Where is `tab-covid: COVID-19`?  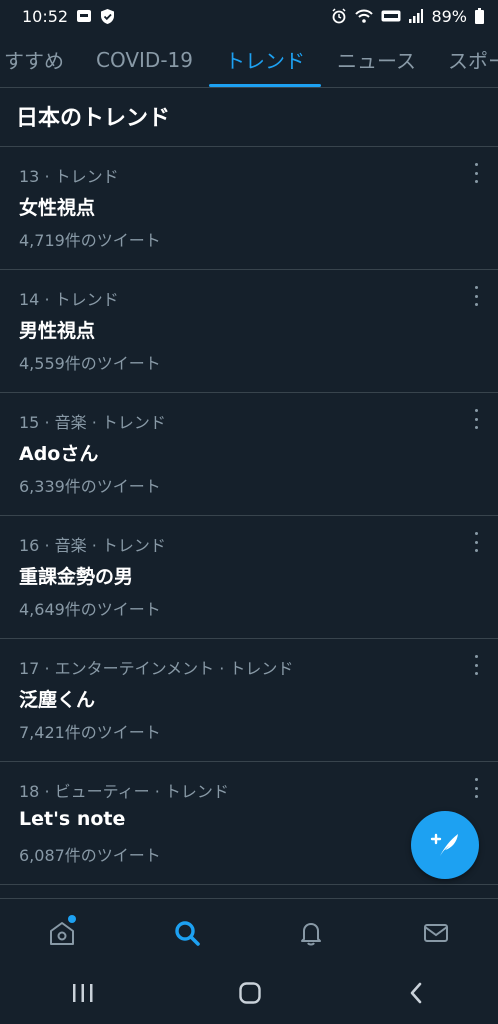
tab-covid: COVID-19 is located at coordinates (144, 59).